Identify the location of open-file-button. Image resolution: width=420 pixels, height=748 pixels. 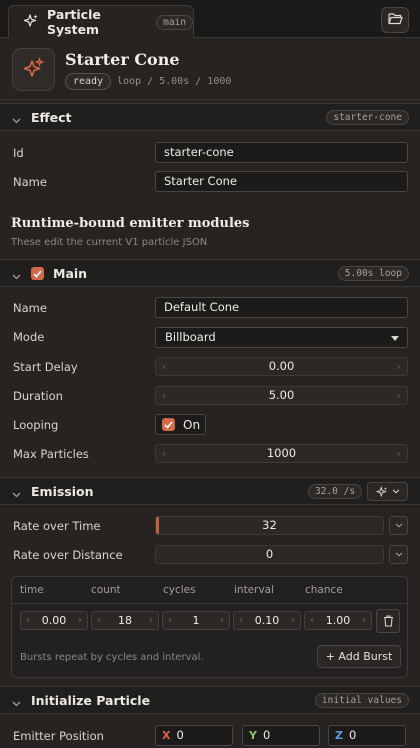
(395, 20).